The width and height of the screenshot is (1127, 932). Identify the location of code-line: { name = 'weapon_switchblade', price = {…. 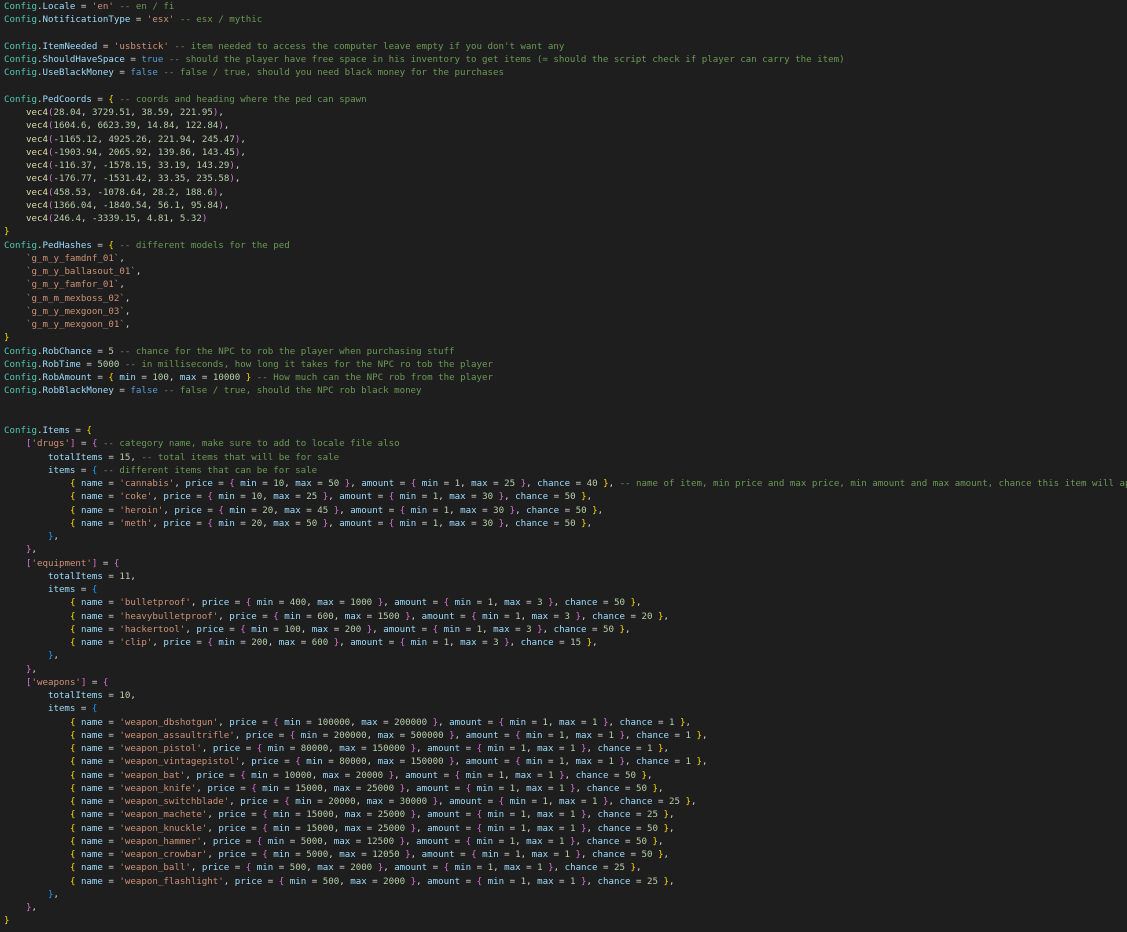
(383, 802).